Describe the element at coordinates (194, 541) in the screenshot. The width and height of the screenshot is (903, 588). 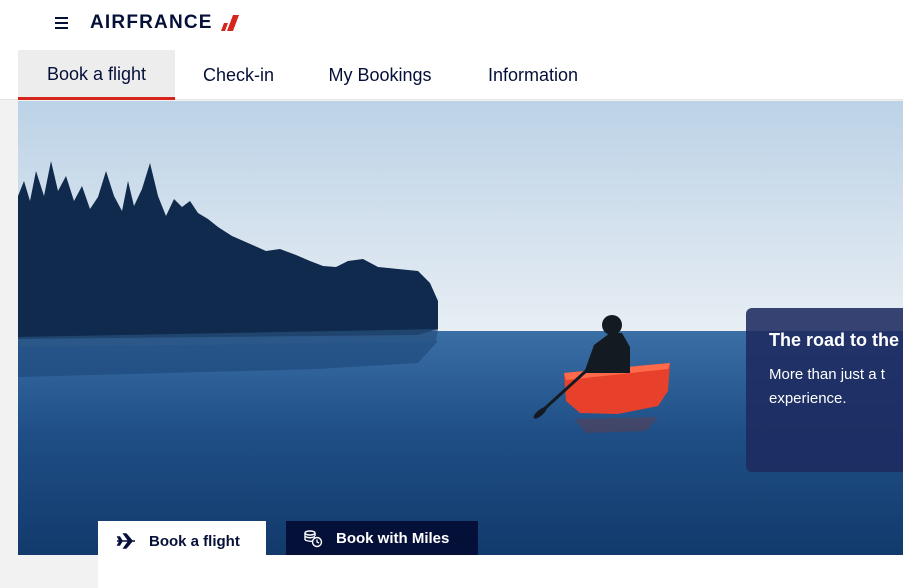
I see `booking-tab-label: Book a flight` at that location.